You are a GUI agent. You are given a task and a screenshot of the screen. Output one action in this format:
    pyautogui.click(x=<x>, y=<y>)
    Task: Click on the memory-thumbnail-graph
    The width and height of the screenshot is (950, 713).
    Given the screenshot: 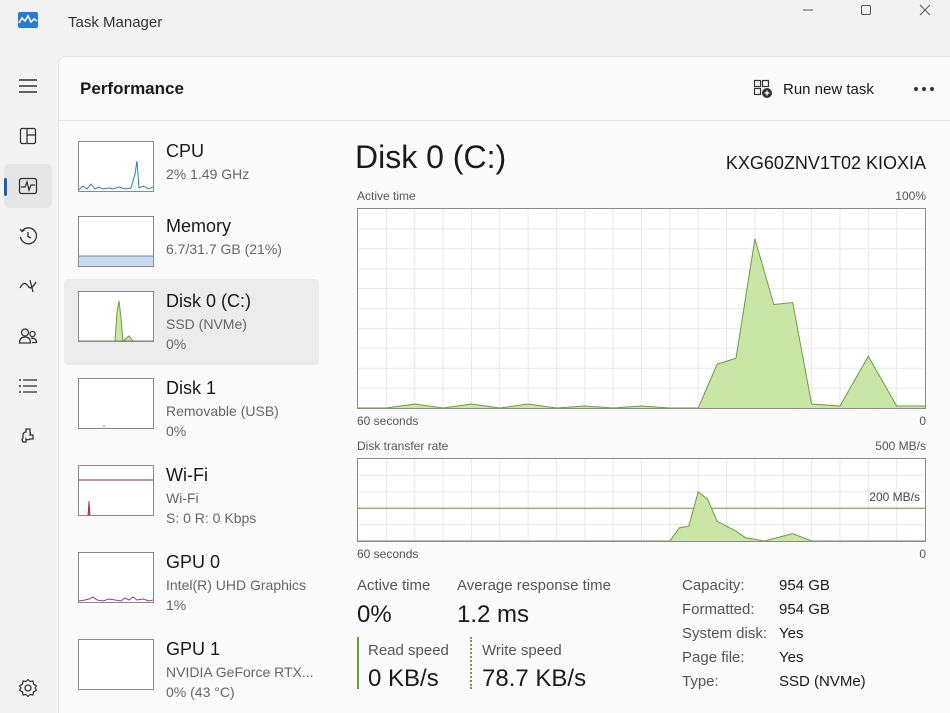 What is the action you would take?
    pyautogui.click(x=116, y=241)
    